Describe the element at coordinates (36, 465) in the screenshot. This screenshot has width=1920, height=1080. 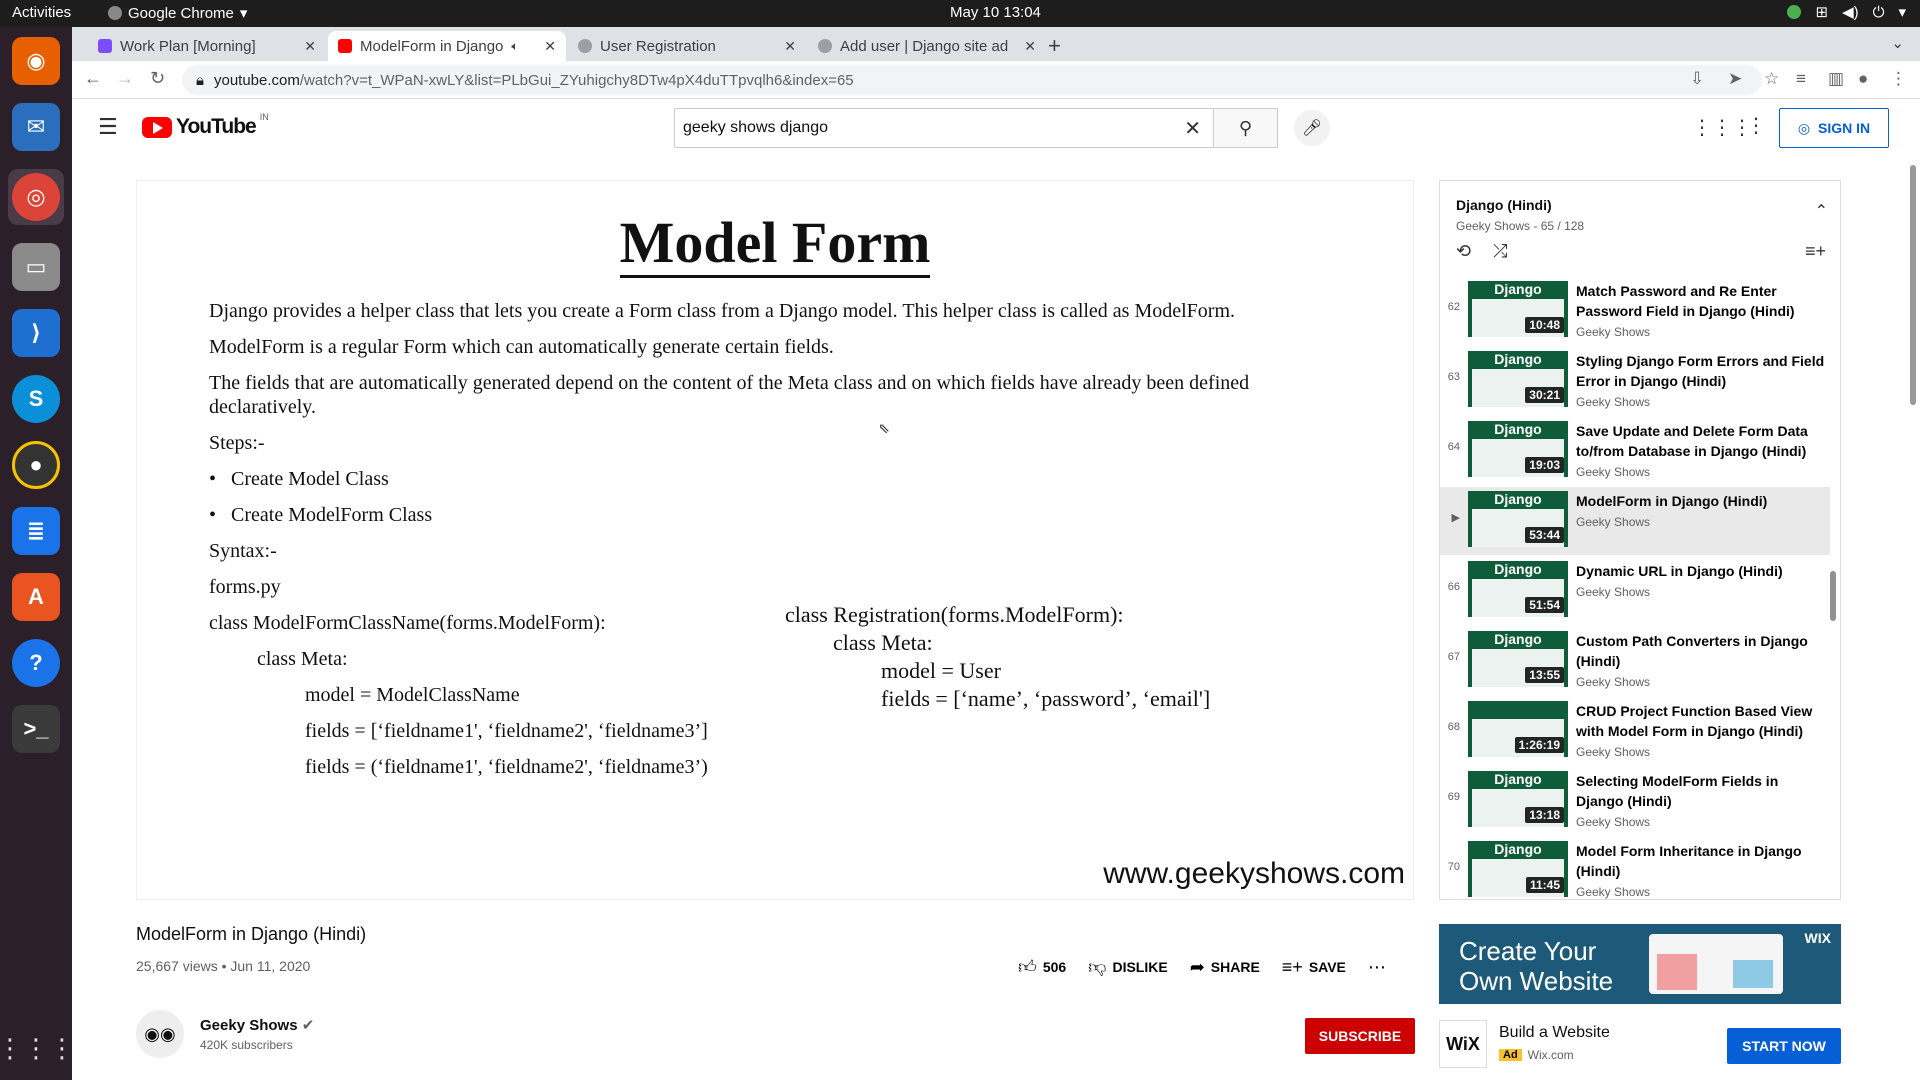
I see `rhythmbox-icon: ●` at that location.